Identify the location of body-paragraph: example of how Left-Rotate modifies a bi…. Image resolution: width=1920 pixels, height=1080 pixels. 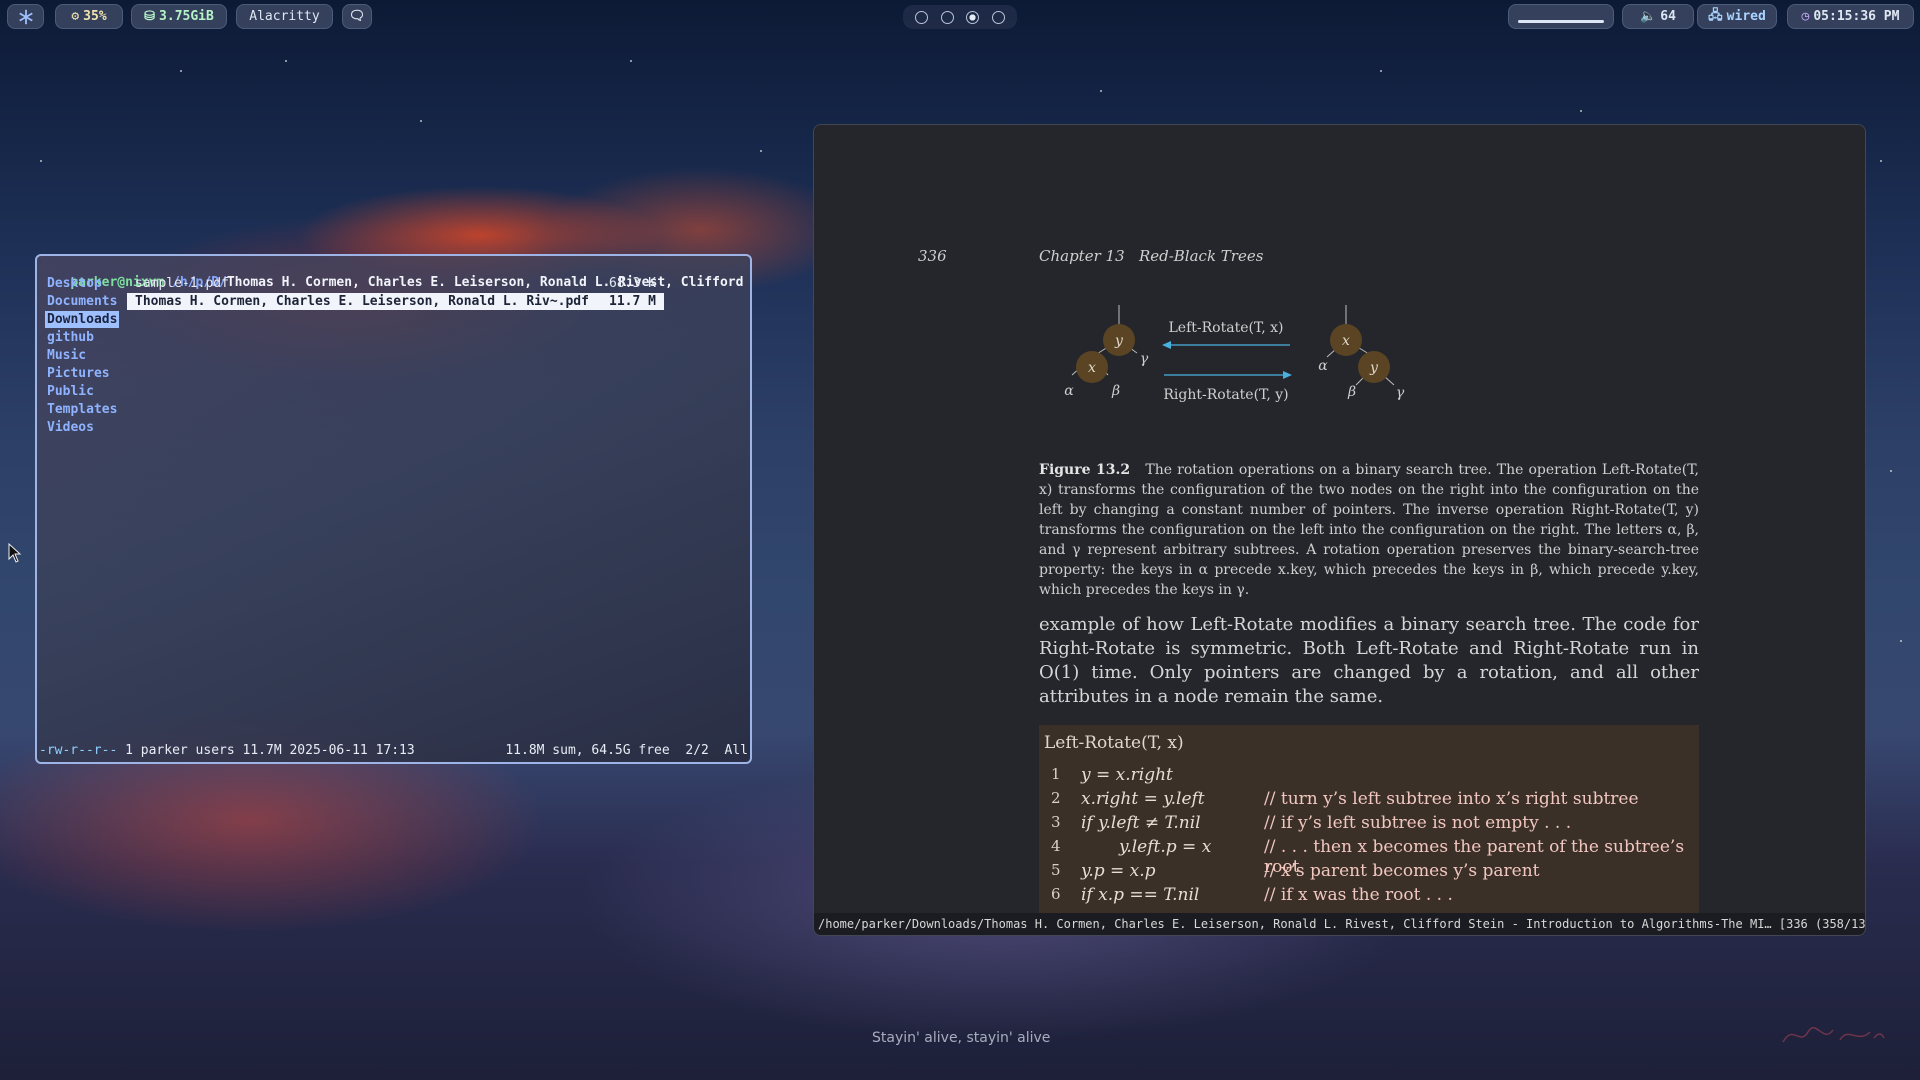
(1369, 660).